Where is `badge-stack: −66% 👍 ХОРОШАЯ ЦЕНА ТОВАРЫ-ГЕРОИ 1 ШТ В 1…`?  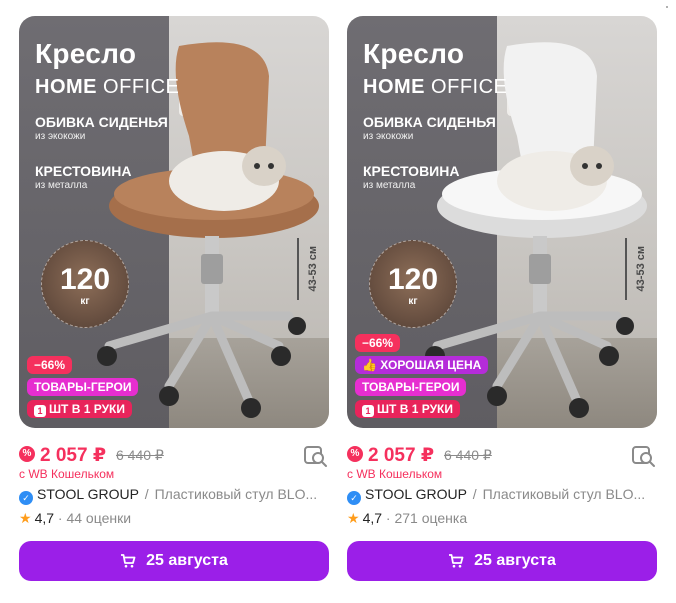 badge-stack: −66% 👍 ХОРОШАЯ ЦЕНА ТОВАРЫ-ГЕРОИ 1 ШТ В 1… is located at coordinates (422, 376).